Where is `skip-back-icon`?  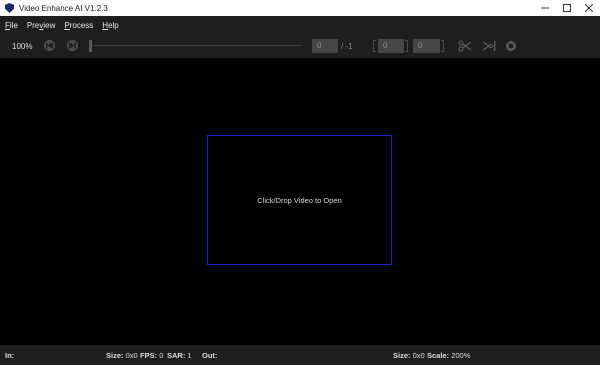 skip-back-icon is located at coordinates (49, 45).